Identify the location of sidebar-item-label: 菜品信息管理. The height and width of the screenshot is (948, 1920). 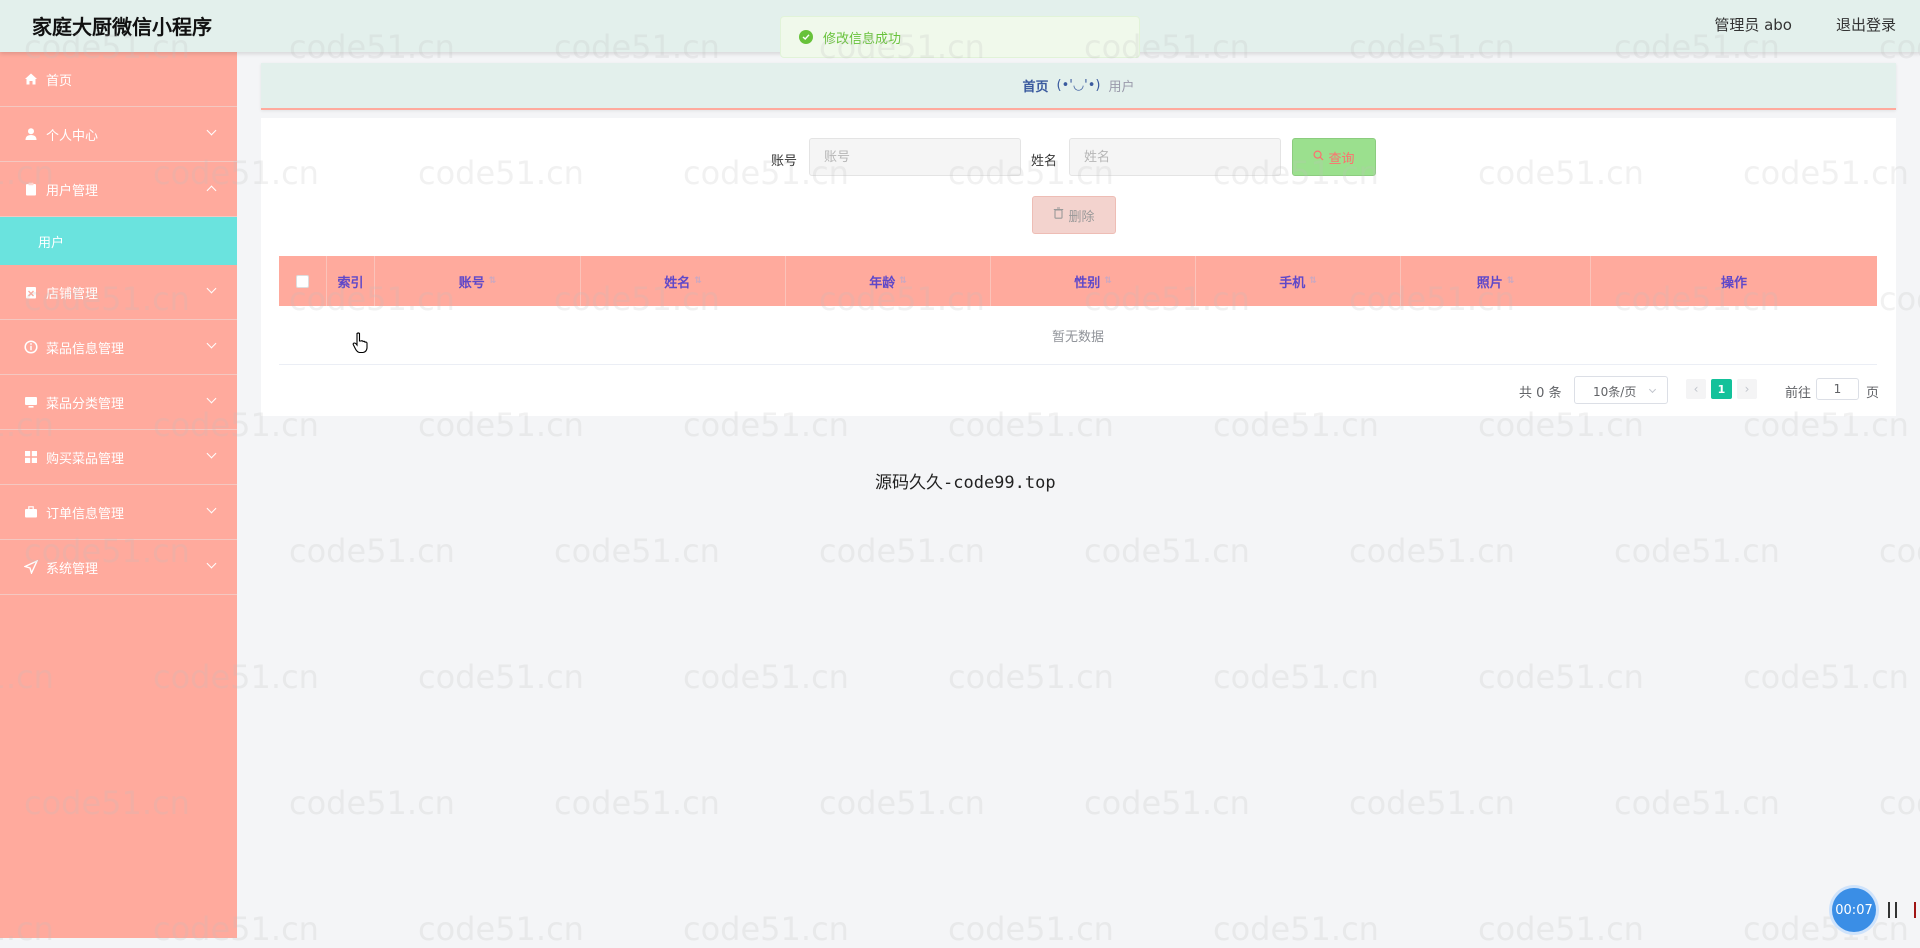
(85, 349).